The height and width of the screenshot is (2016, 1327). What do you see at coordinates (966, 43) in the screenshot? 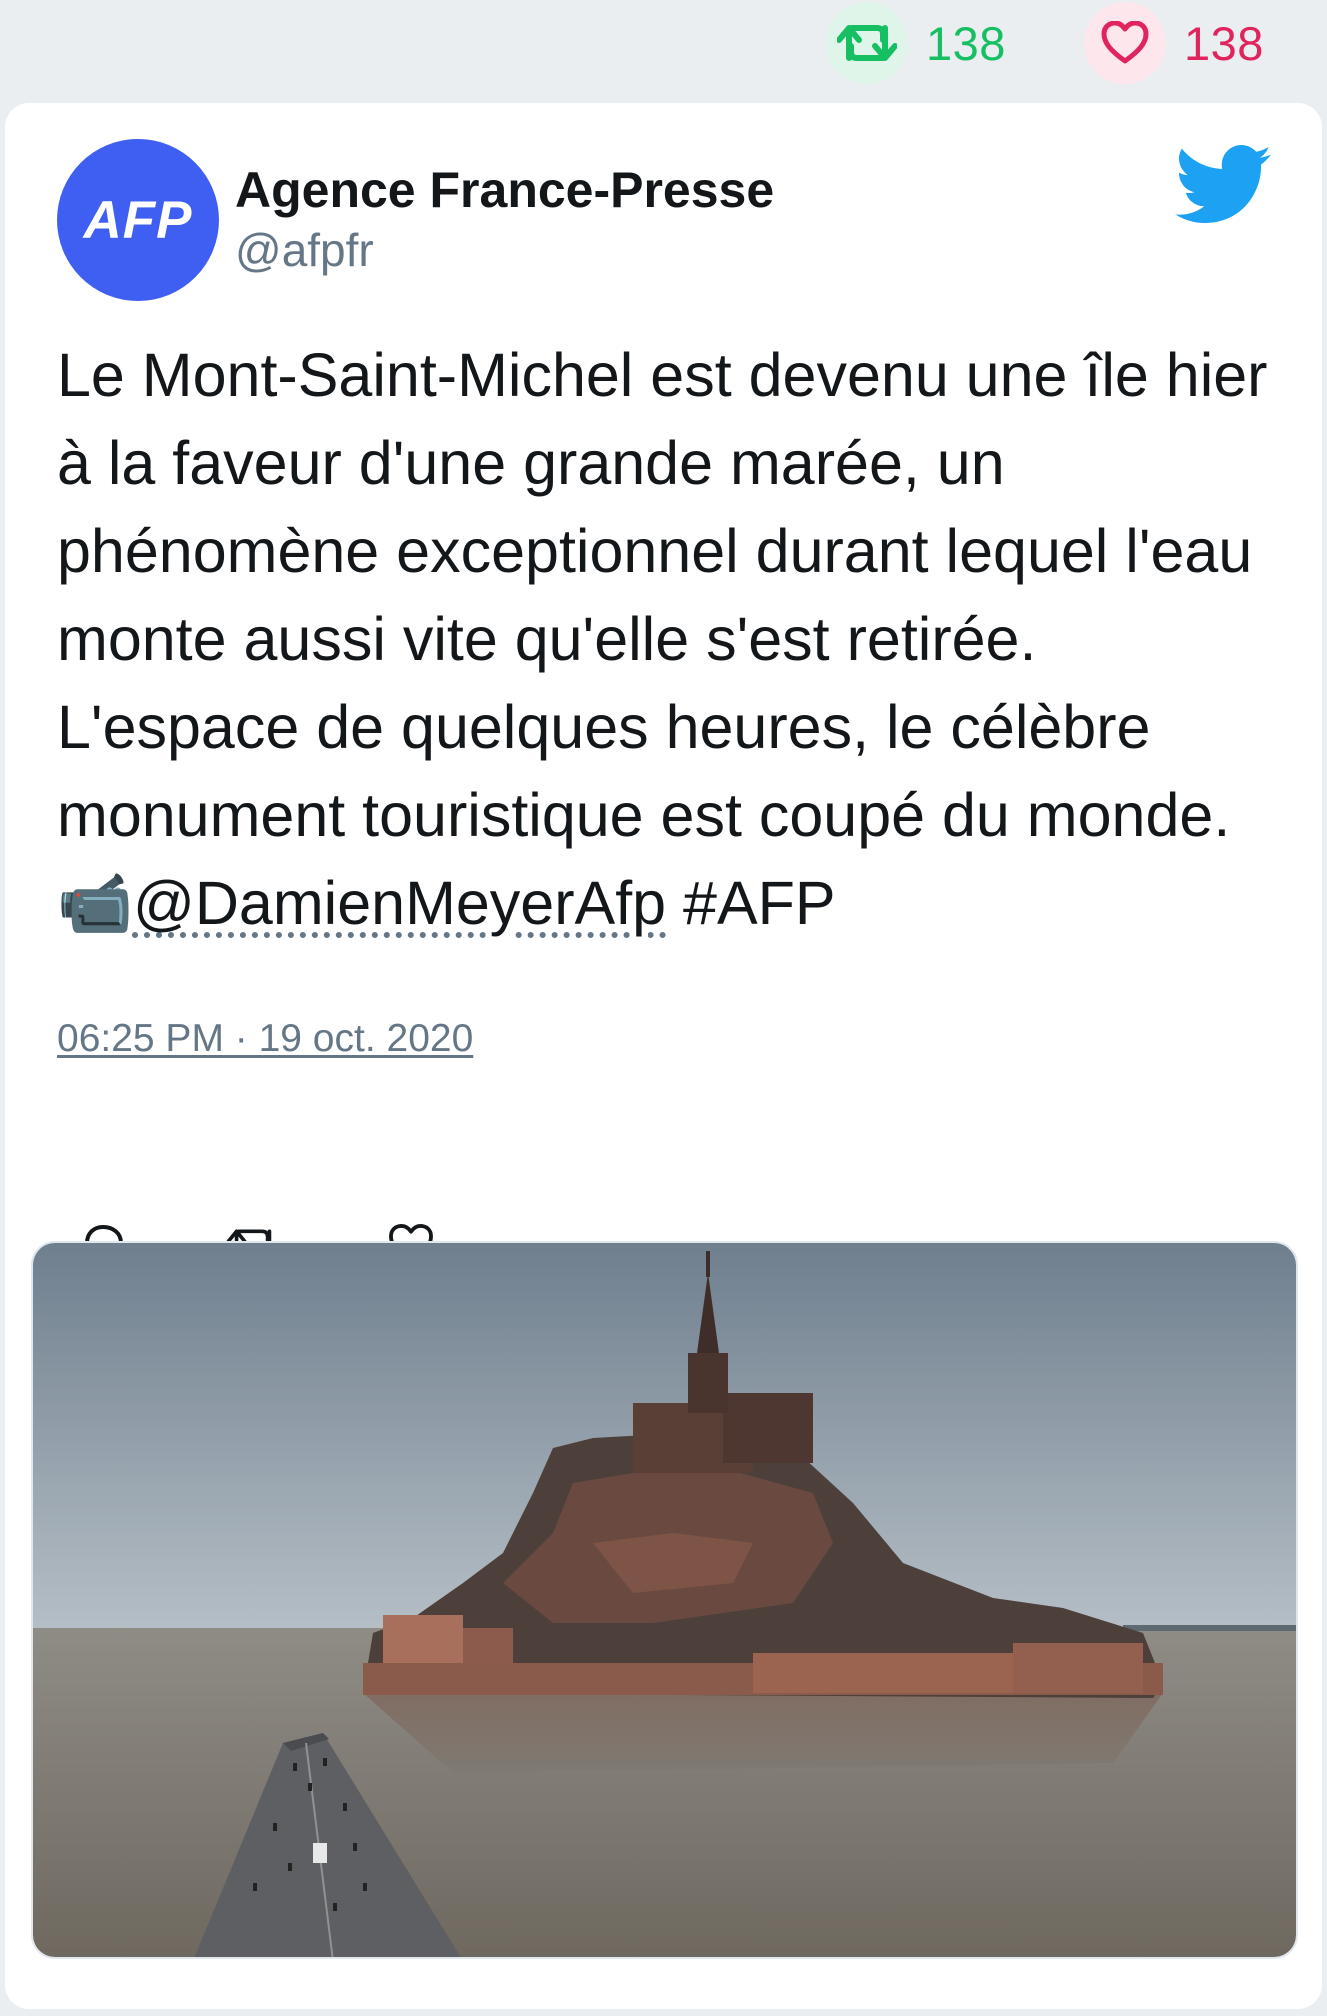
I see `retweet-count: 138` at bounding box center [966, 43].